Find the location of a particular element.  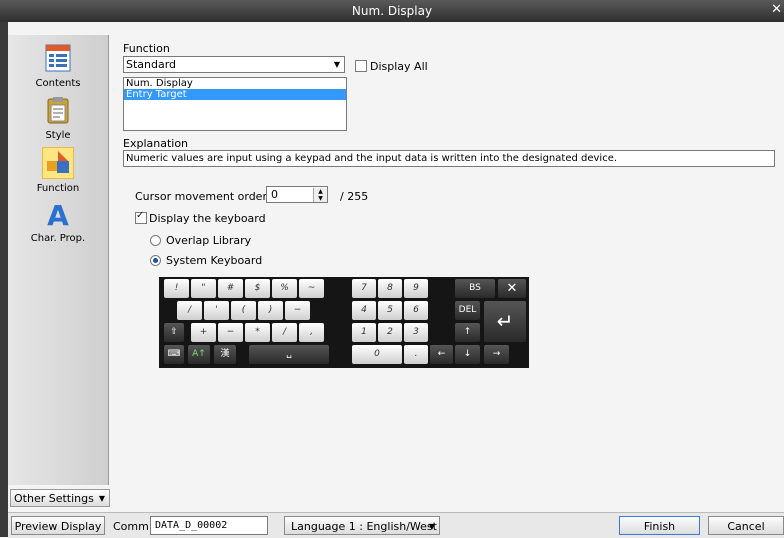

display-keyboard-checkbox is located at coordinates (141, 217).